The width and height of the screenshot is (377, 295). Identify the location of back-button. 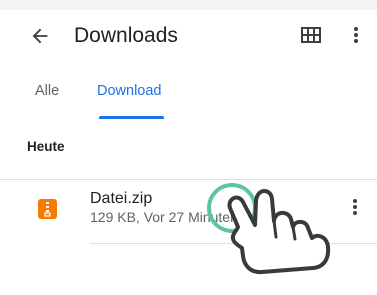
(40, 36).